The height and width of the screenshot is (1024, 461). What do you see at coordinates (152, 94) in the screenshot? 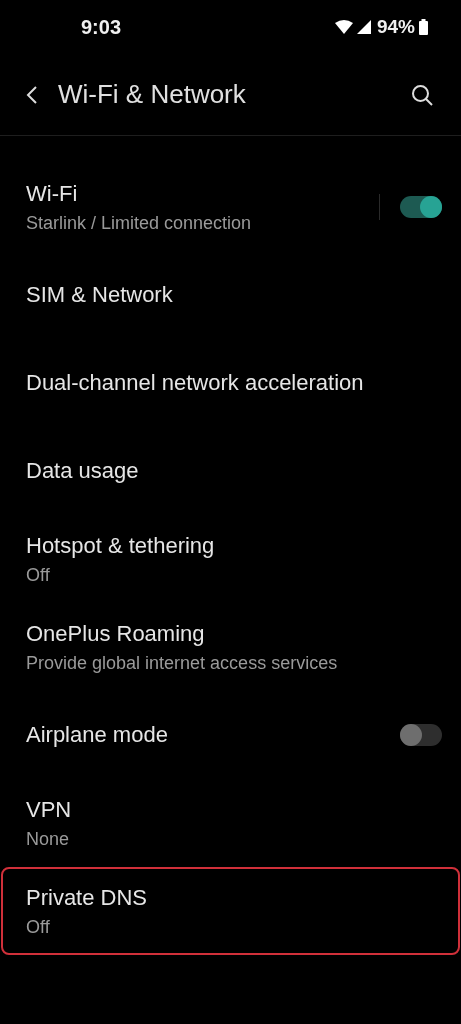
I see `page-title: Wi-Fi & Network` at bounding box center [152, 94].